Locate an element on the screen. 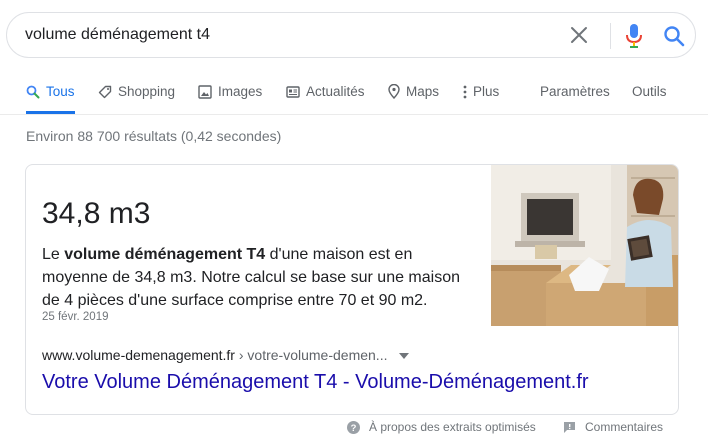 Image resolution: width=708 pixels, height=448 pixels. tab-images: Images is located at coordinates (230, 91).